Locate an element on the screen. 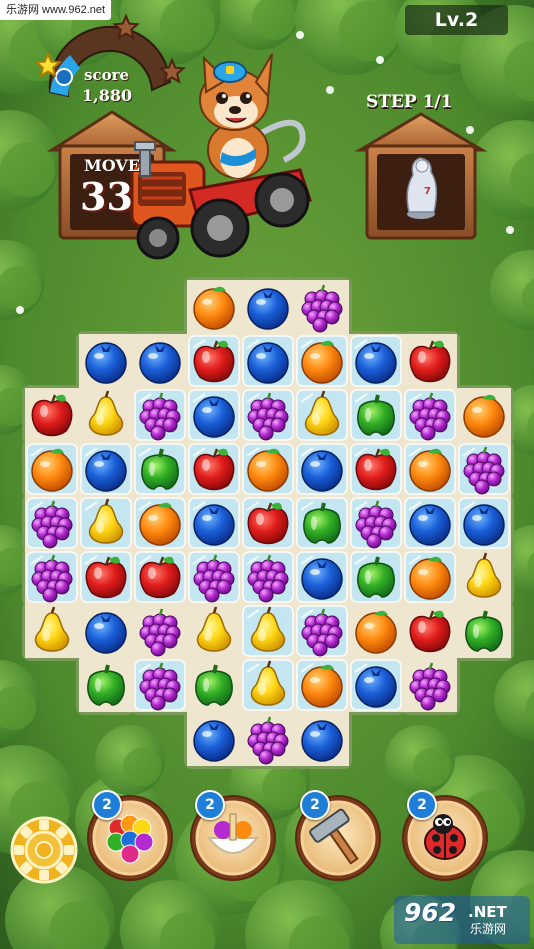 This screenshot has height=949, width=534. watermark-top: 乐游网 www.962.net is located at coordinates (56, 10).